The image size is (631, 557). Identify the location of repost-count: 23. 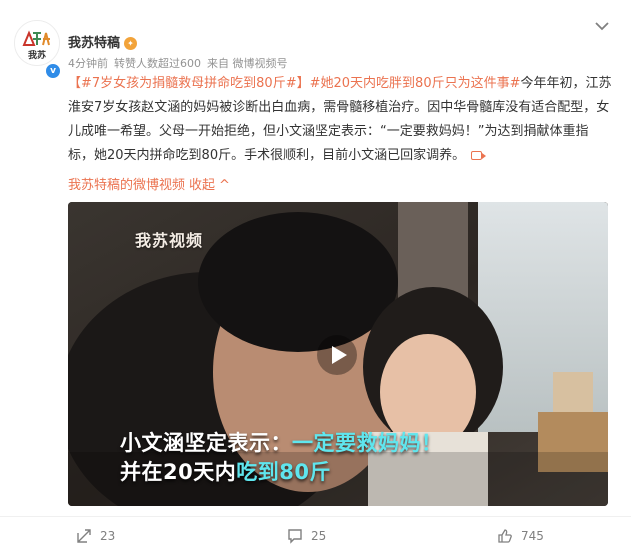
(108, 536).